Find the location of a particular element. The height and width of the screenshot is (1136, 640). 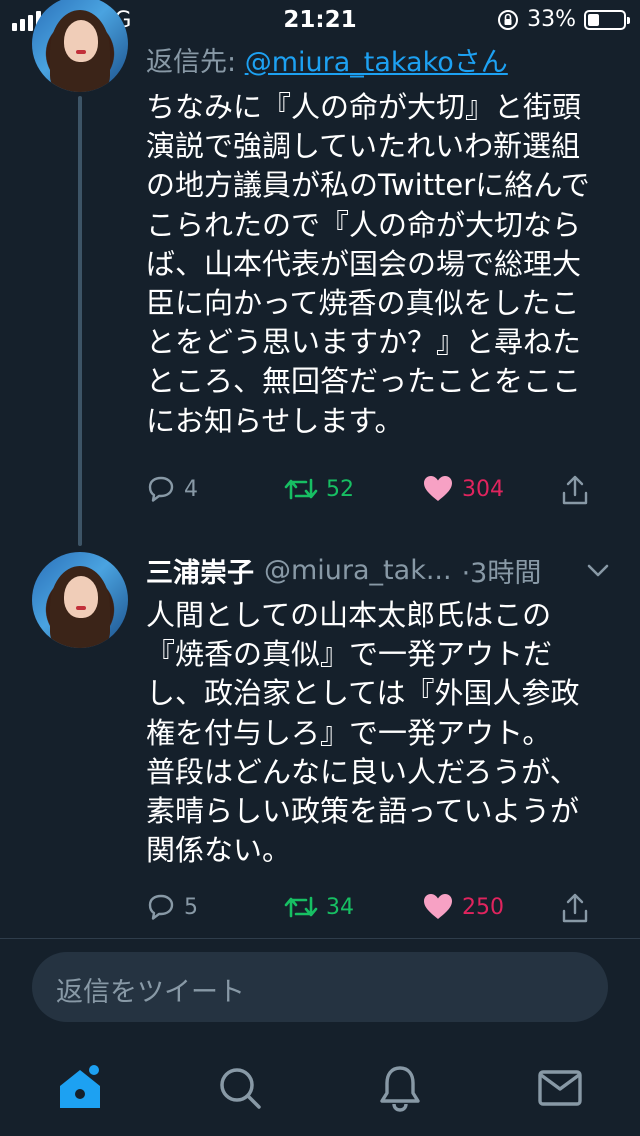

tweet-header: 三浦崇子 @miura_tak... ·3時間 is located at coordinates (381, 570).